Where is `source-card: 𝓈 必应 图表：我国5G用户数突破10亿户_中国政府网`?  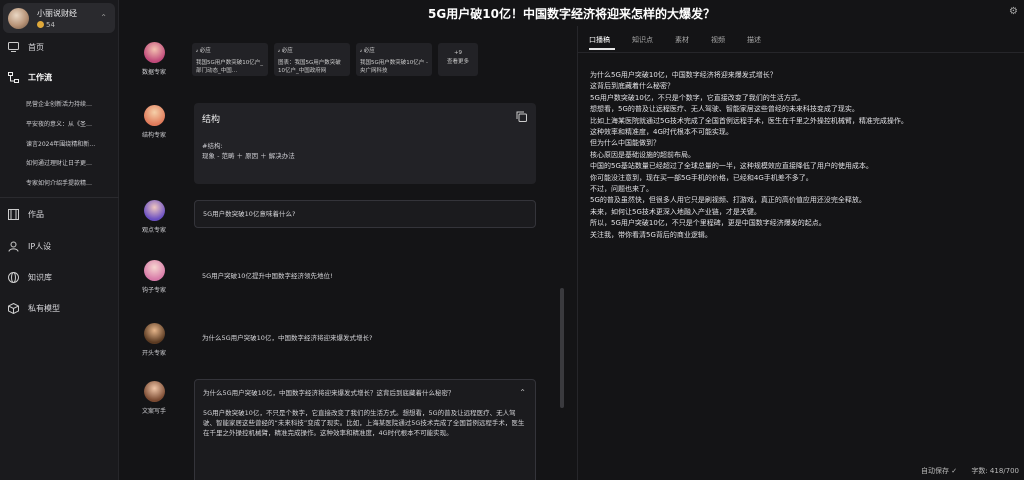
source-card: 𝓈 必应 图表：我国5G用户数突破10亿户_中国政府网 is located at coordinates (312, 59).